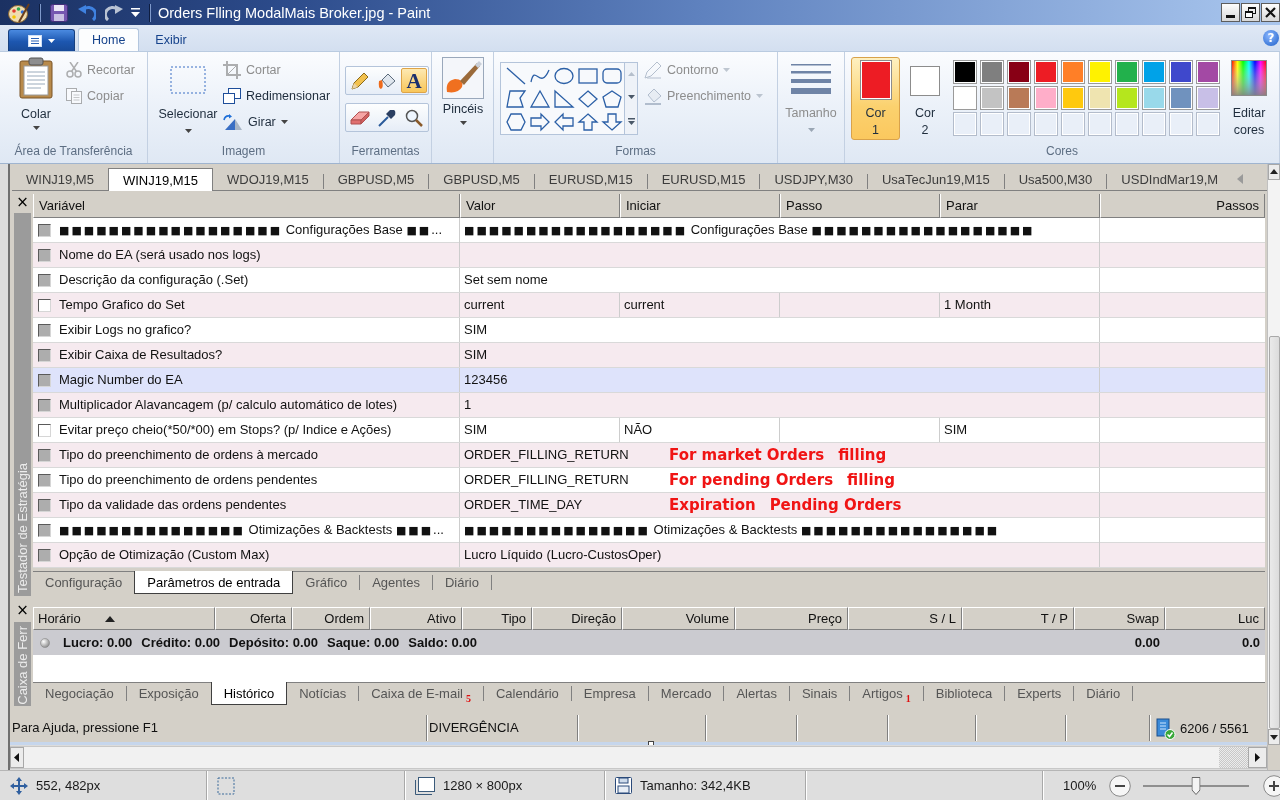 This screenshot has width=1280, height=800. Describe the element at coordinates (631, 121) in the screenshot. I see `gallery-more-icon` at that location.